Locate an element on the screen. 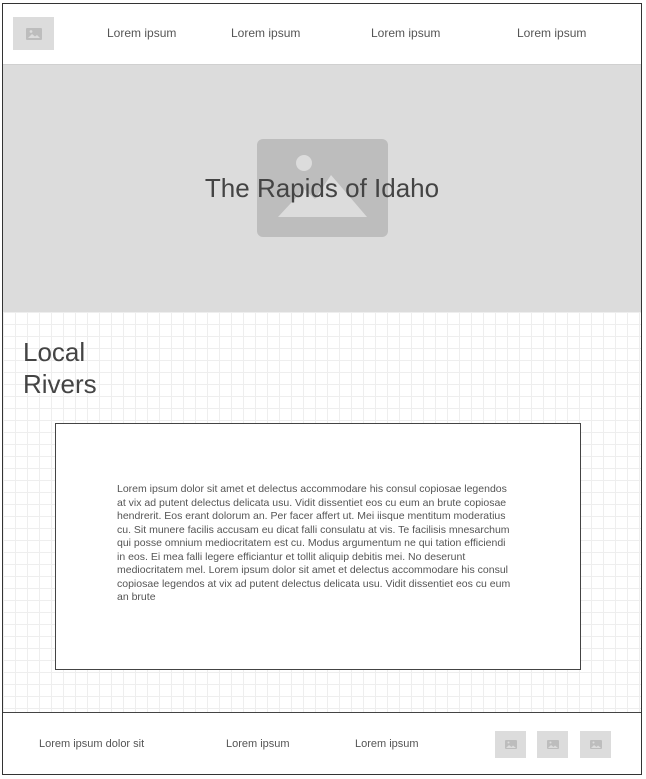 The width and height of the screenshot is (646, 779). nav-link-3: Lorem ipsum is located at coordinates (405, 33).